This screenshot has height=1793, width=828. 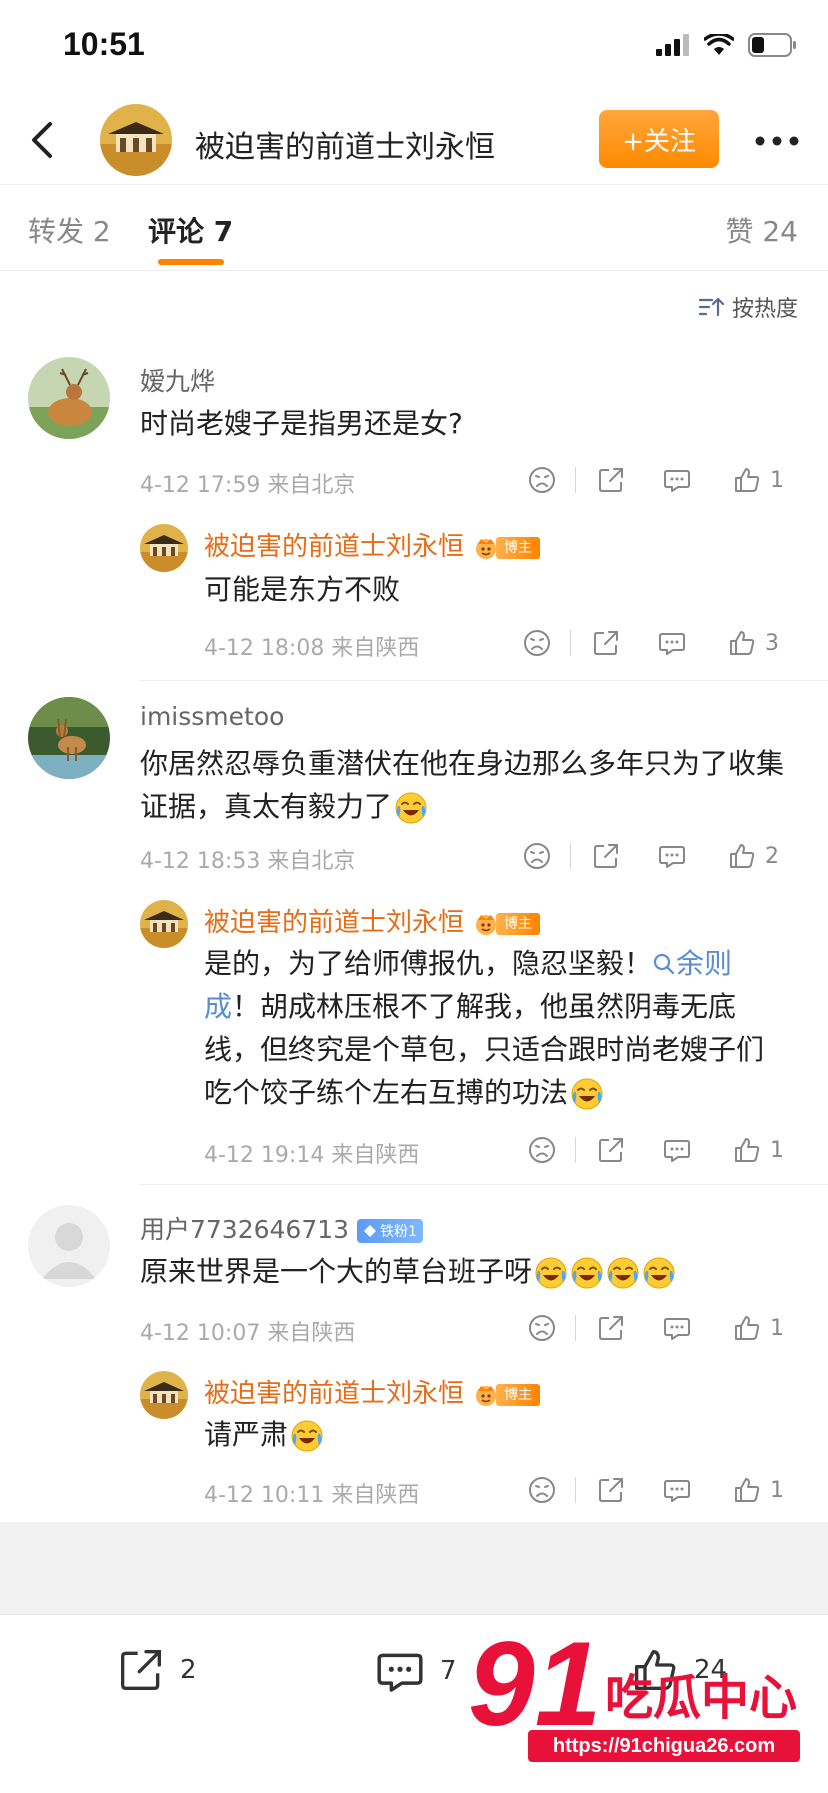 What do you see at coordinates (650, 643) in the screenshot?
I see `reply-actions: 3` at bounding box center [650, 643].